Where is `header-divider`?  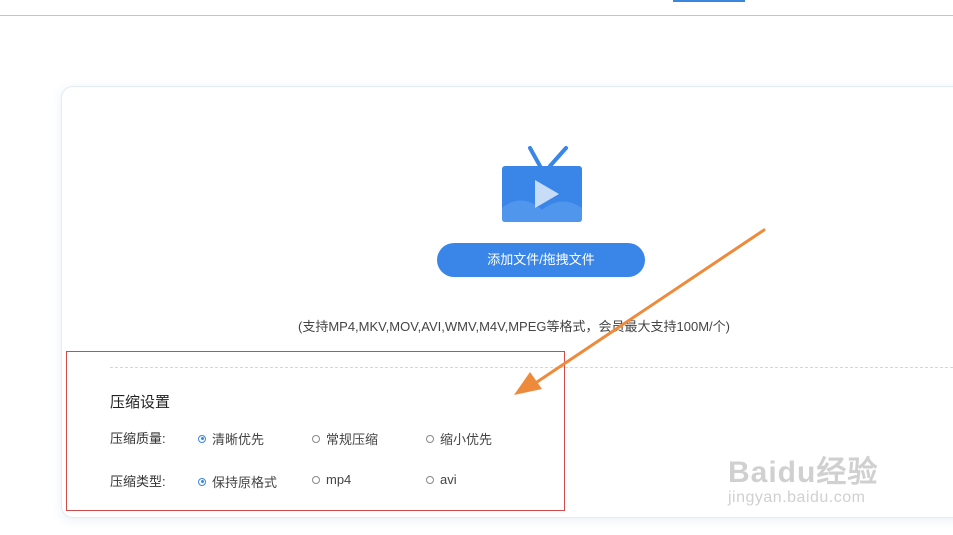 header-divider is located at coordinates (476, 15).